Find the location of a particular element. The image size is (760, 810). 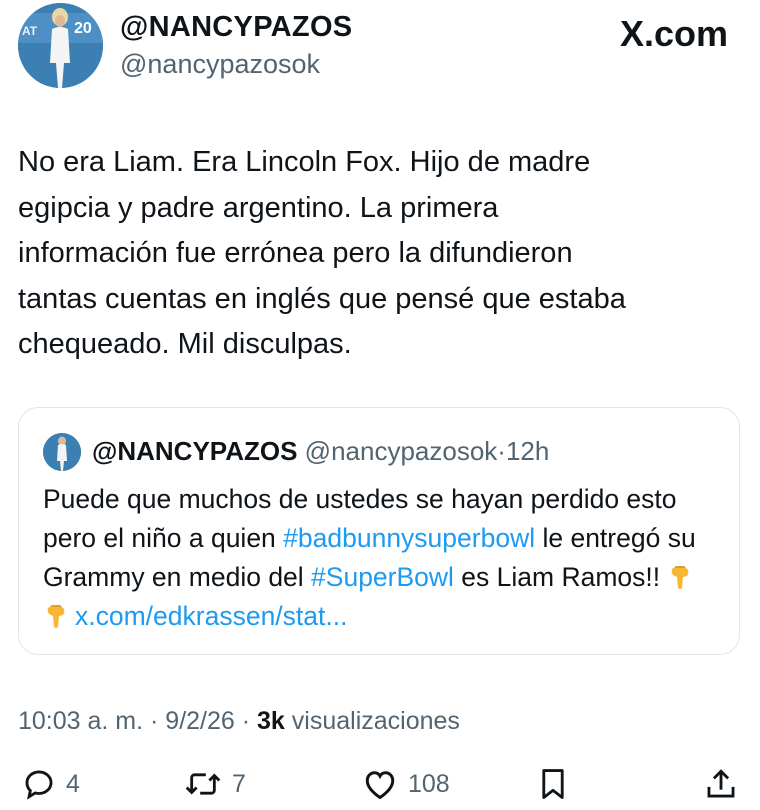

quoted-text-part: es Liam Ramos!! is located at coordinates (560, 577).